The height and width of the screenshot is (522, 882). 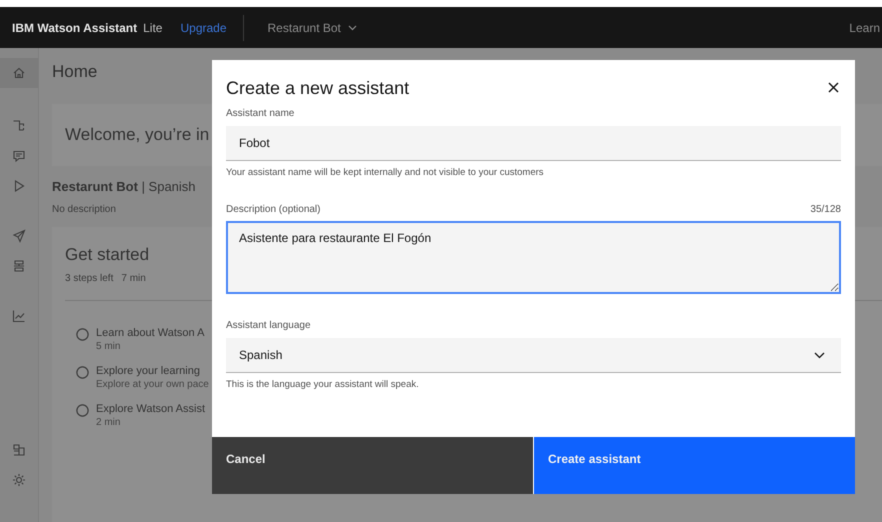 I want to click on assistant-menu: Restarunt Bot, so click(x=312, y=27).